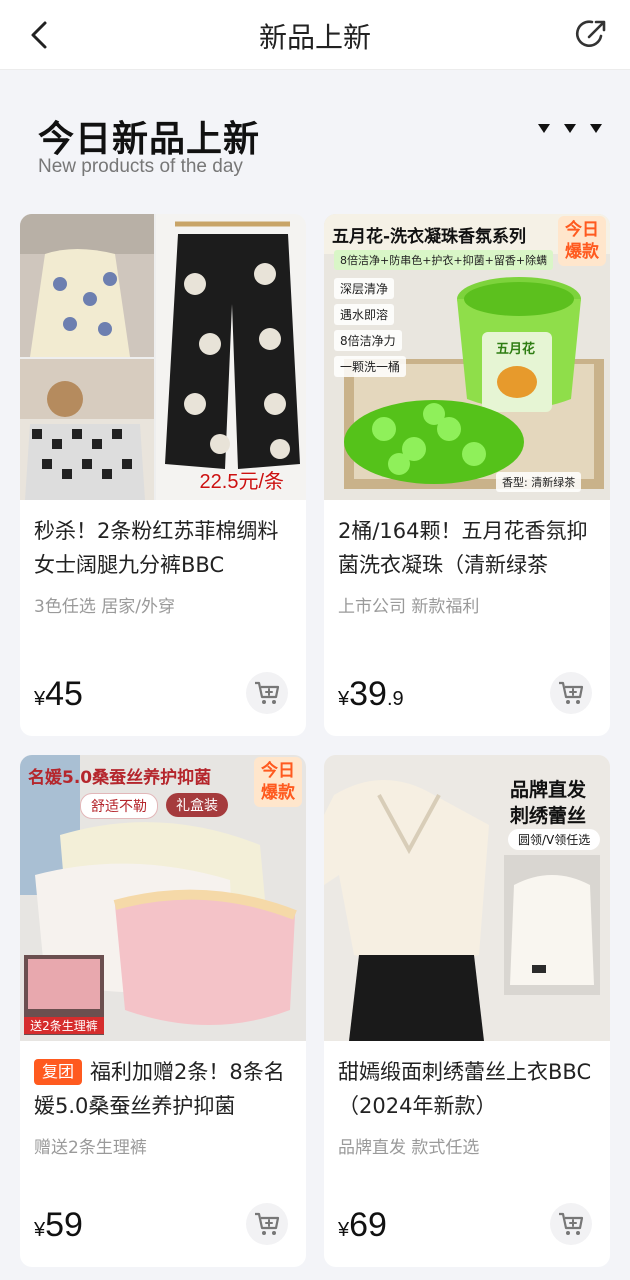 The height and width of the screenshot is (1280, 630). What do you see at coordinates (314, 37) in the screenshot?
I see `page-title: 新品上新` at bounding box center [314, 37].